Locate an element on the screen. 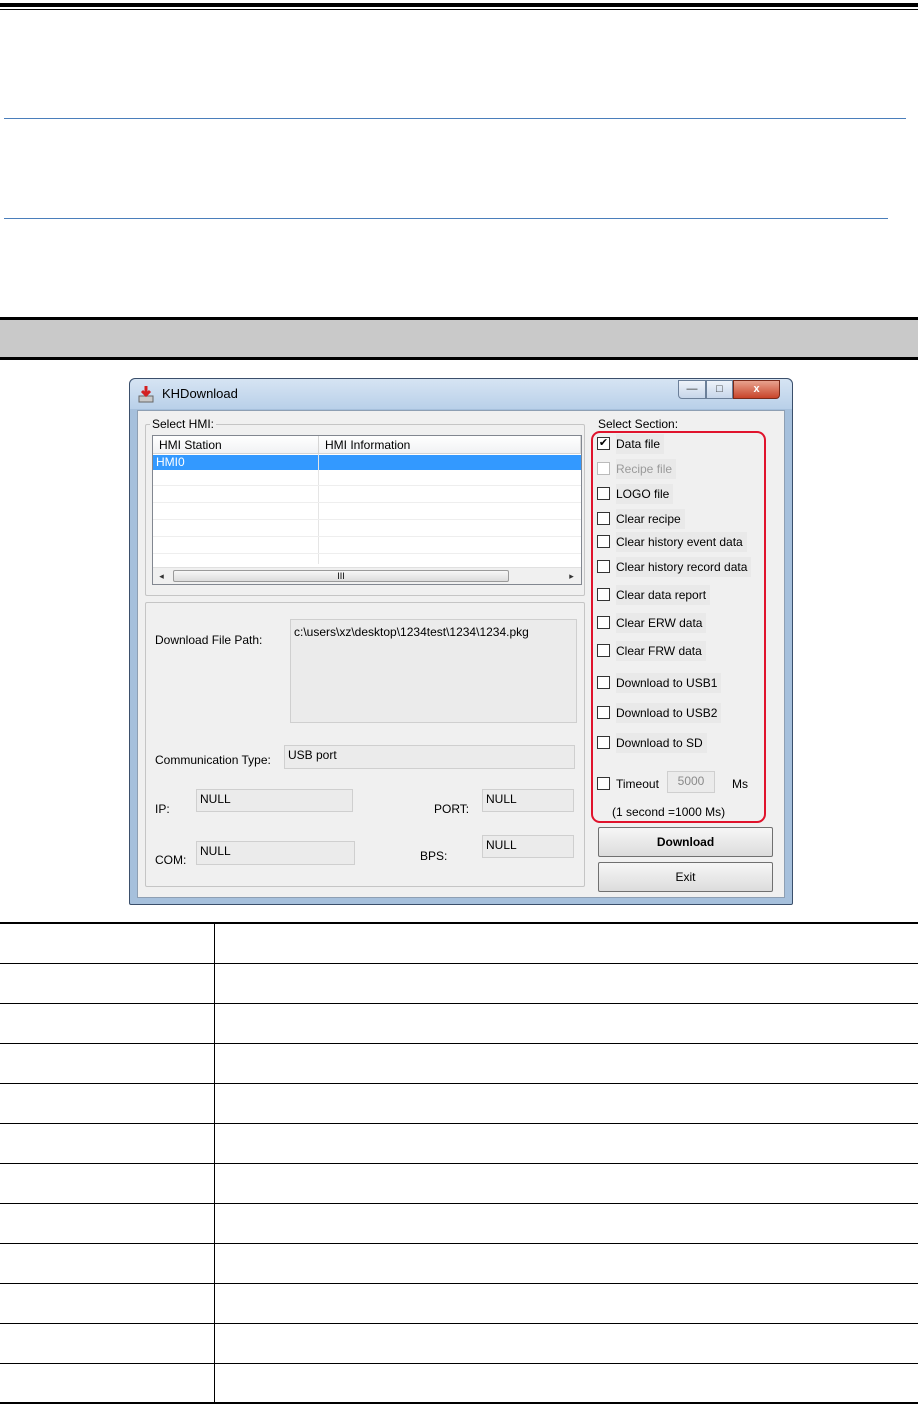 Image resolution: width=918 pixels, height=1405 pixels. checkbox-label: Clear FRW data is located at coordinates (661, 651).